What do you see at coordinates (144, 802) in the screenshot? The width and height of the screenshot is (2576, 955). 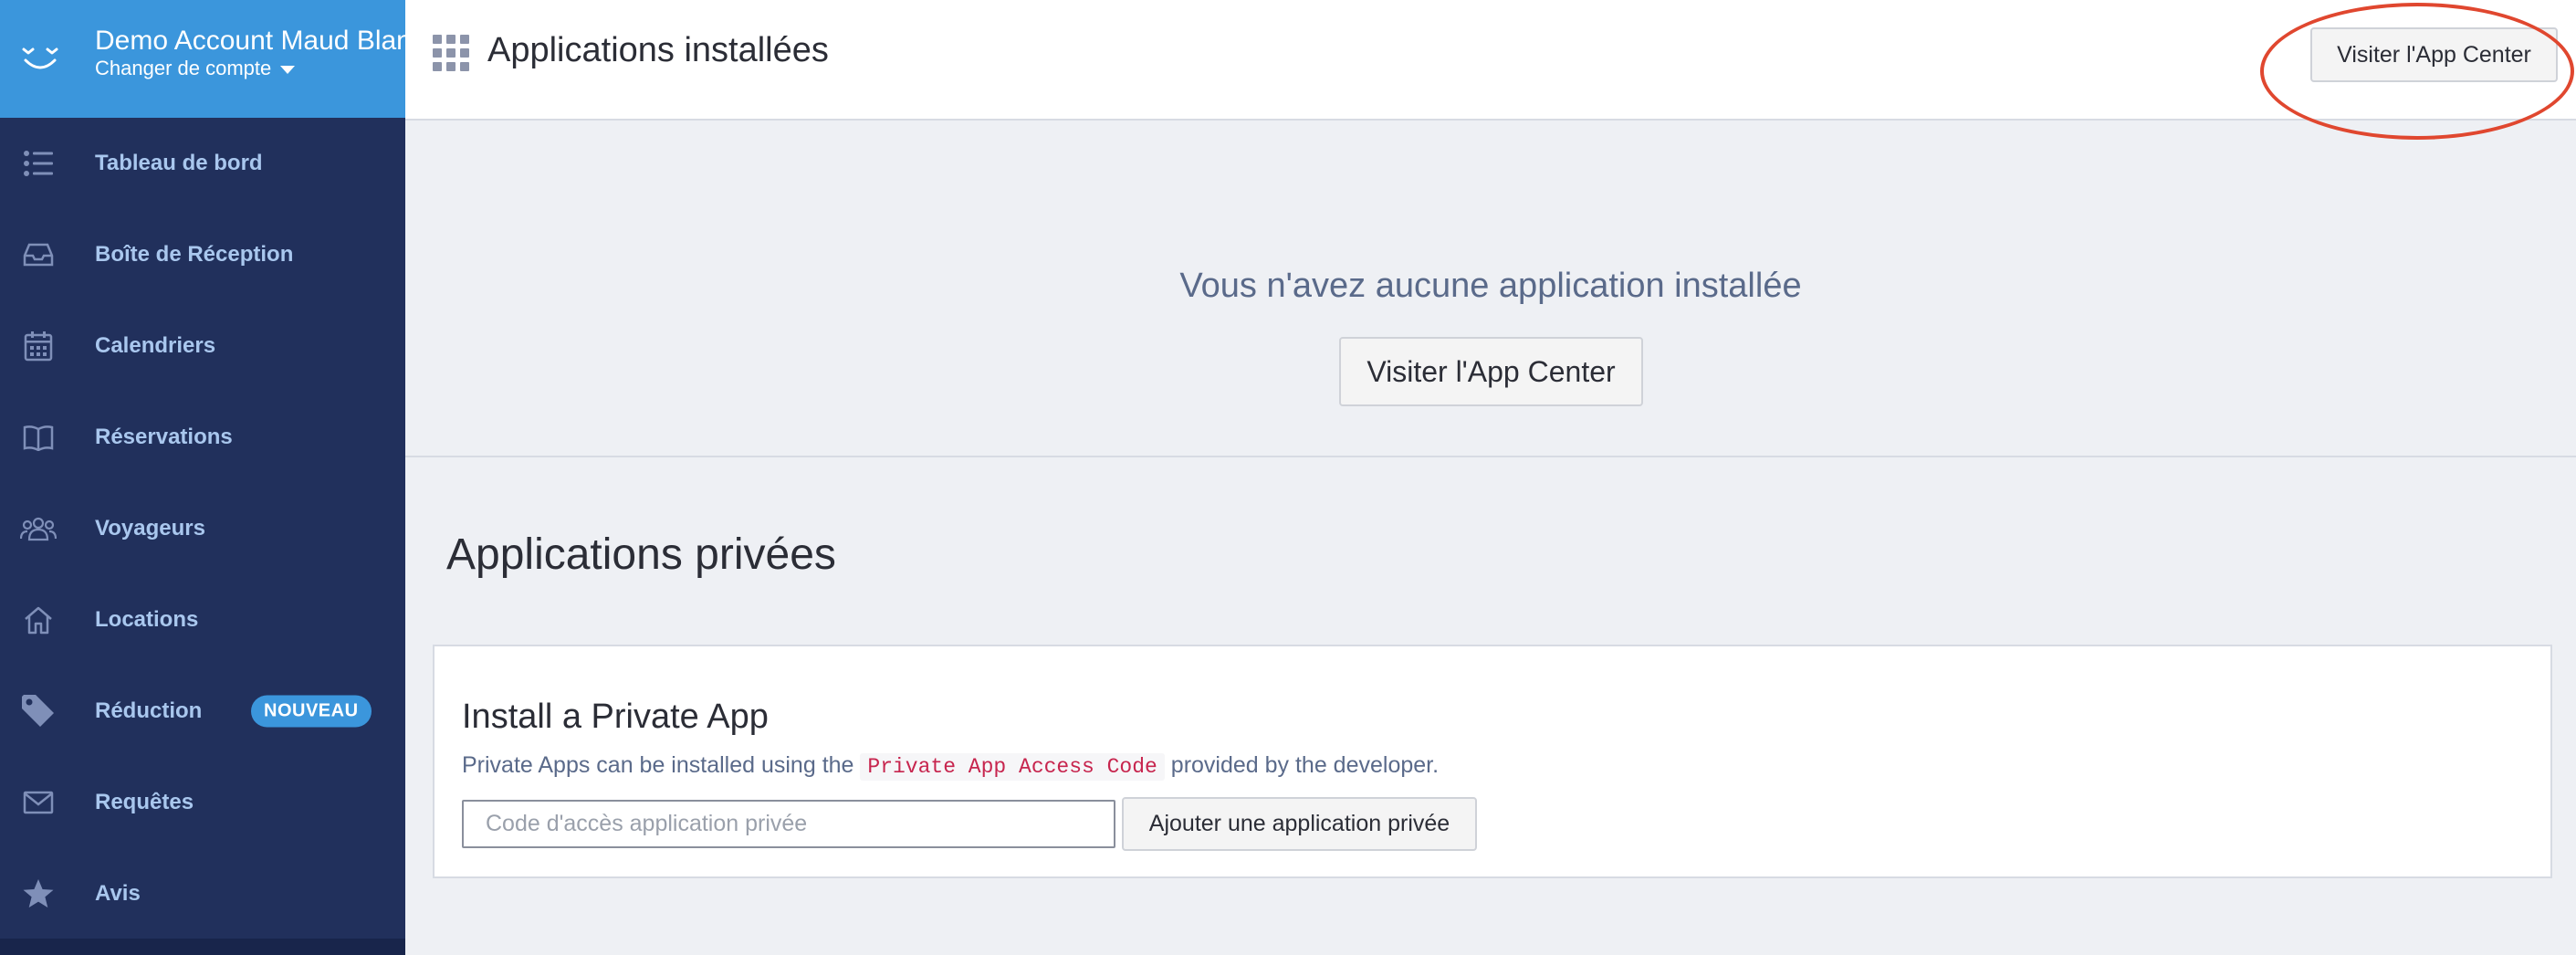 I see `sidebar-item-label: Requêtes` at bounding box center [144, 802].